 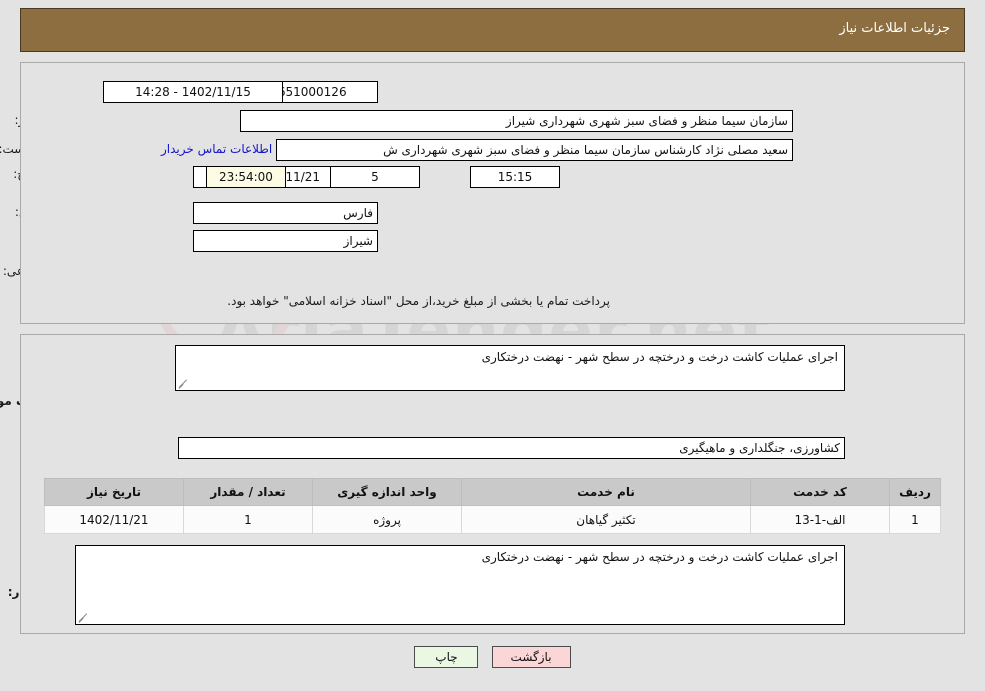 What do you see at coordinates (894, 28) in the screenshot?
I see `page-title: جزئیات اطلاعات نیاز` at bounding box center [894, 28].